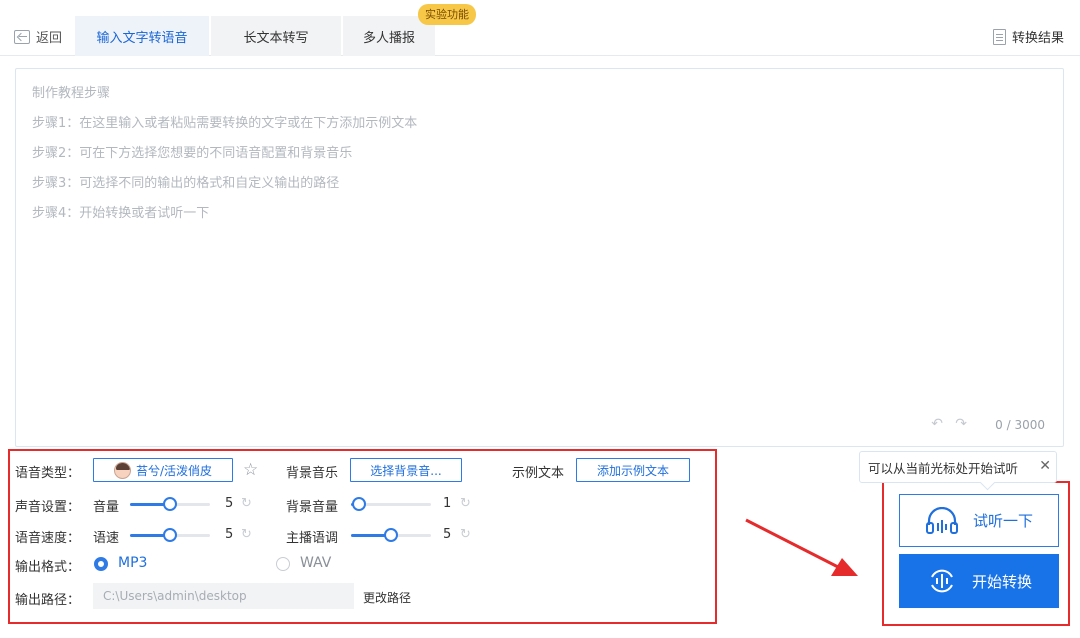 This screenshot has height=638, width=1080. I want to click on format-radio-wav, so click(283, 564).